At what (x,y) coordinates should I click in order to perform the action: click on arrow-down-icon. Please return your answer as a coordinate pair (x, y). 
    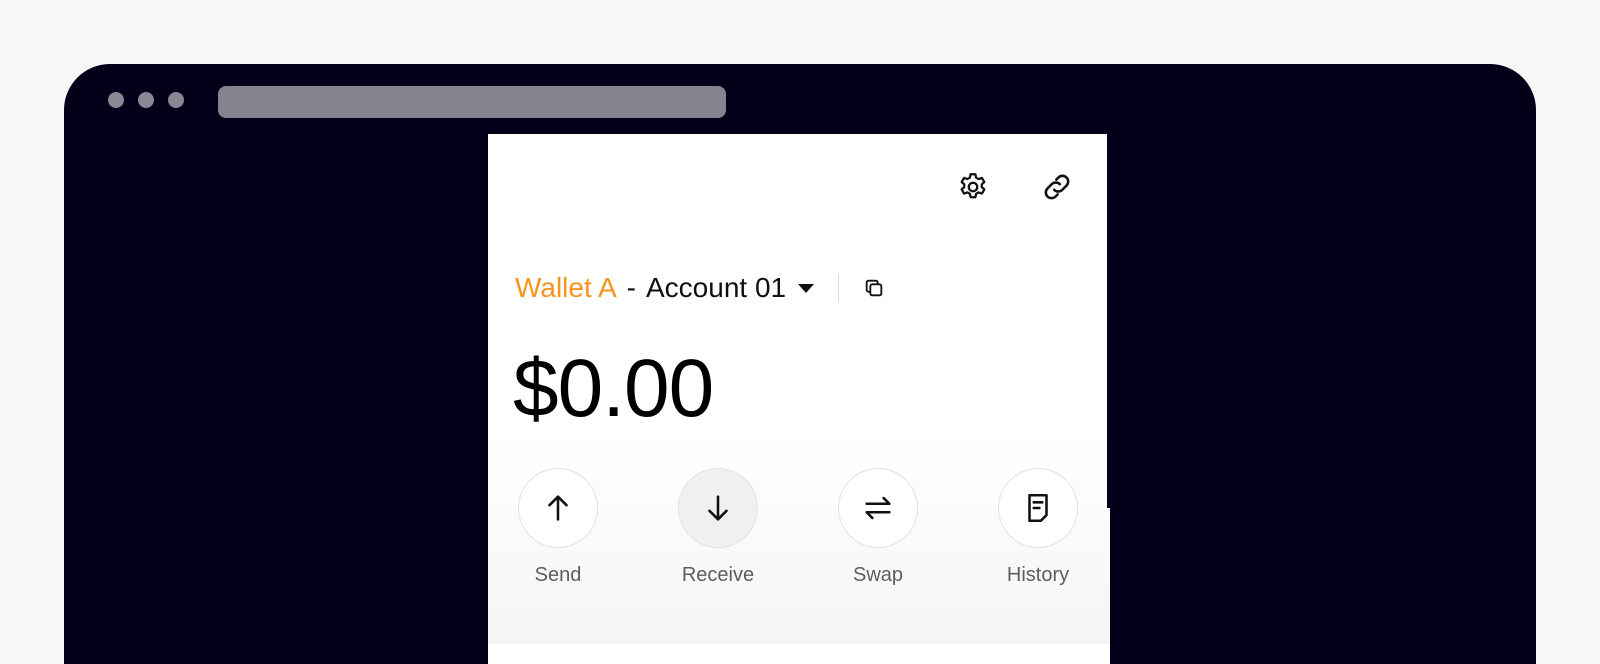
    Looking at the image, I should click on (718, 508).